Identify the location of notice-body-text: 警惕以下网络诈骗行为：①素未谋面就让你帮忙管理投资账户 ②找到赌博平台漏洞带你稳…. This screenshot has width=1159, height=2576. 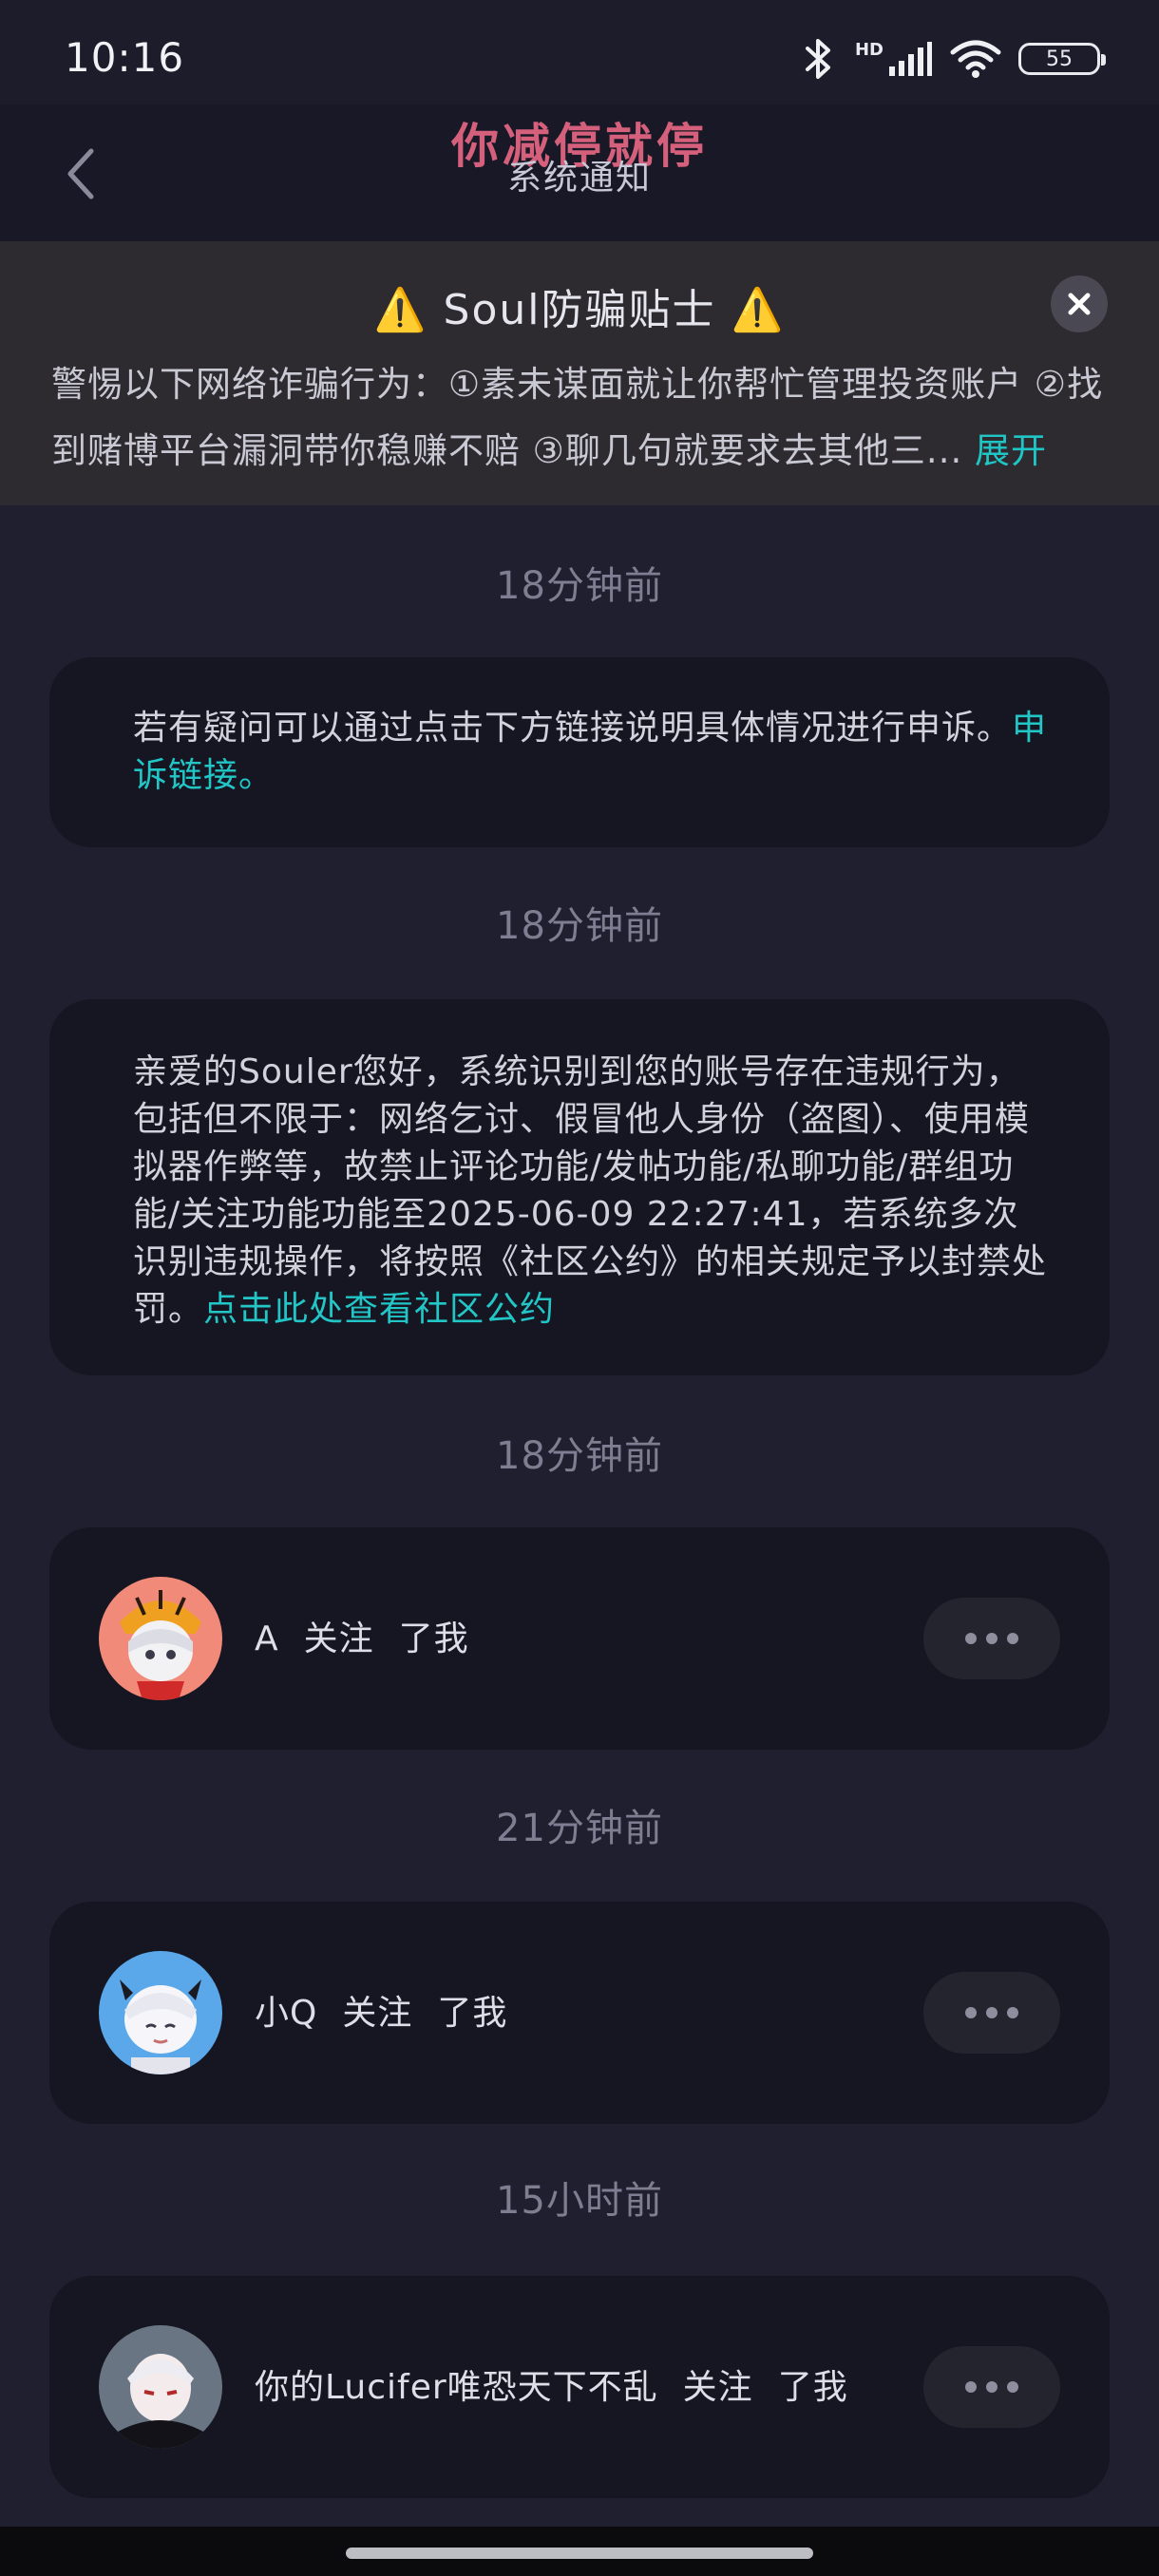
(577, 417).